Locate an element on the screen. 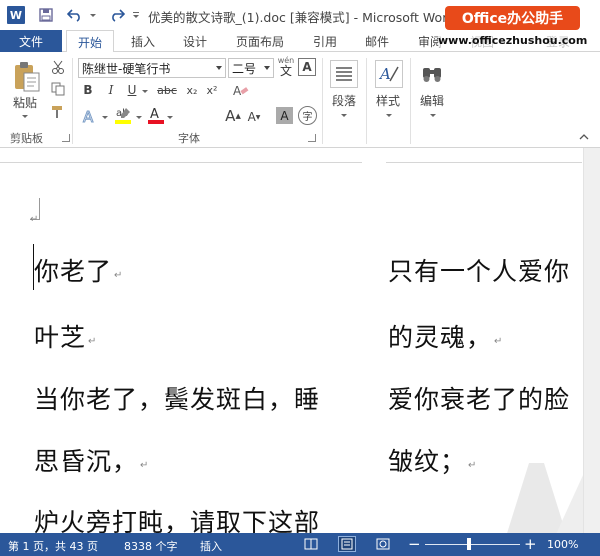  customize-qat-icon is located at coordinates (136, 15).